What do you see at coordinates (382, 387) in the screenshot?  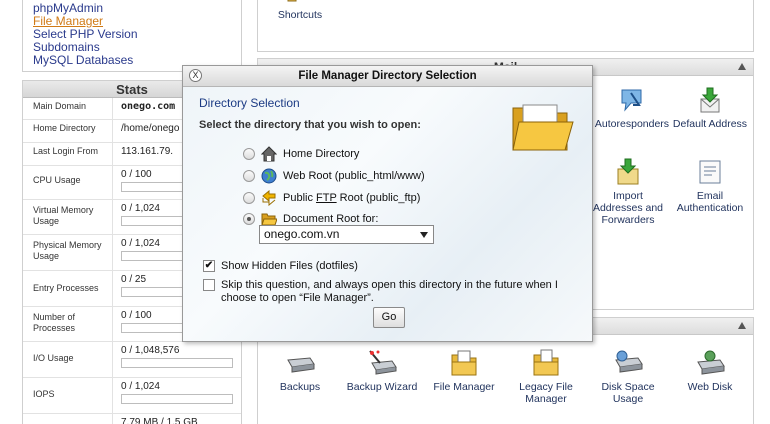 I see `tile-label: Backup Wizard` at bounding box center [382, 387].